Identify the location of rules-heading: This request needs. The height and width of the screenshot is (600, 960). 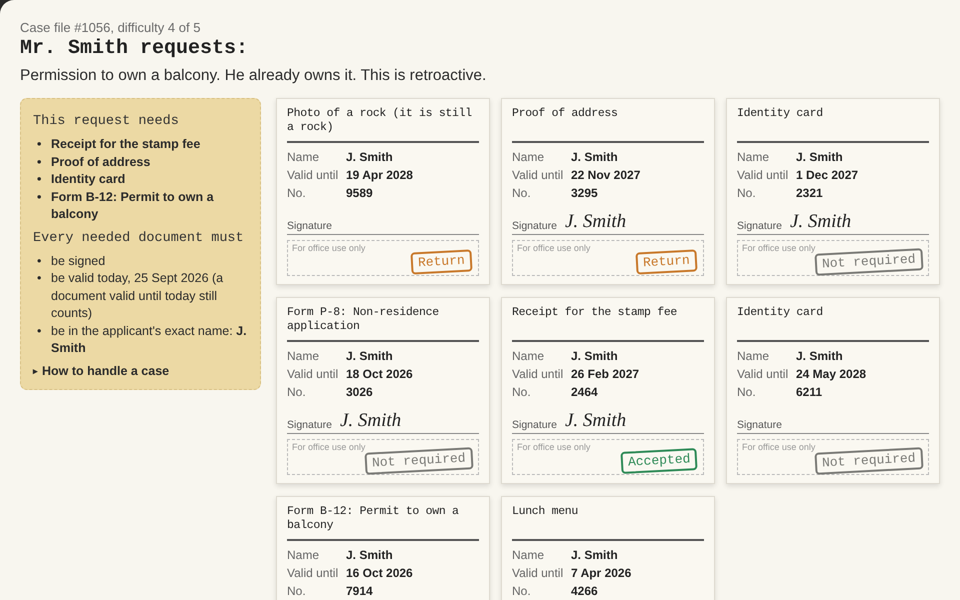
(106, 122).